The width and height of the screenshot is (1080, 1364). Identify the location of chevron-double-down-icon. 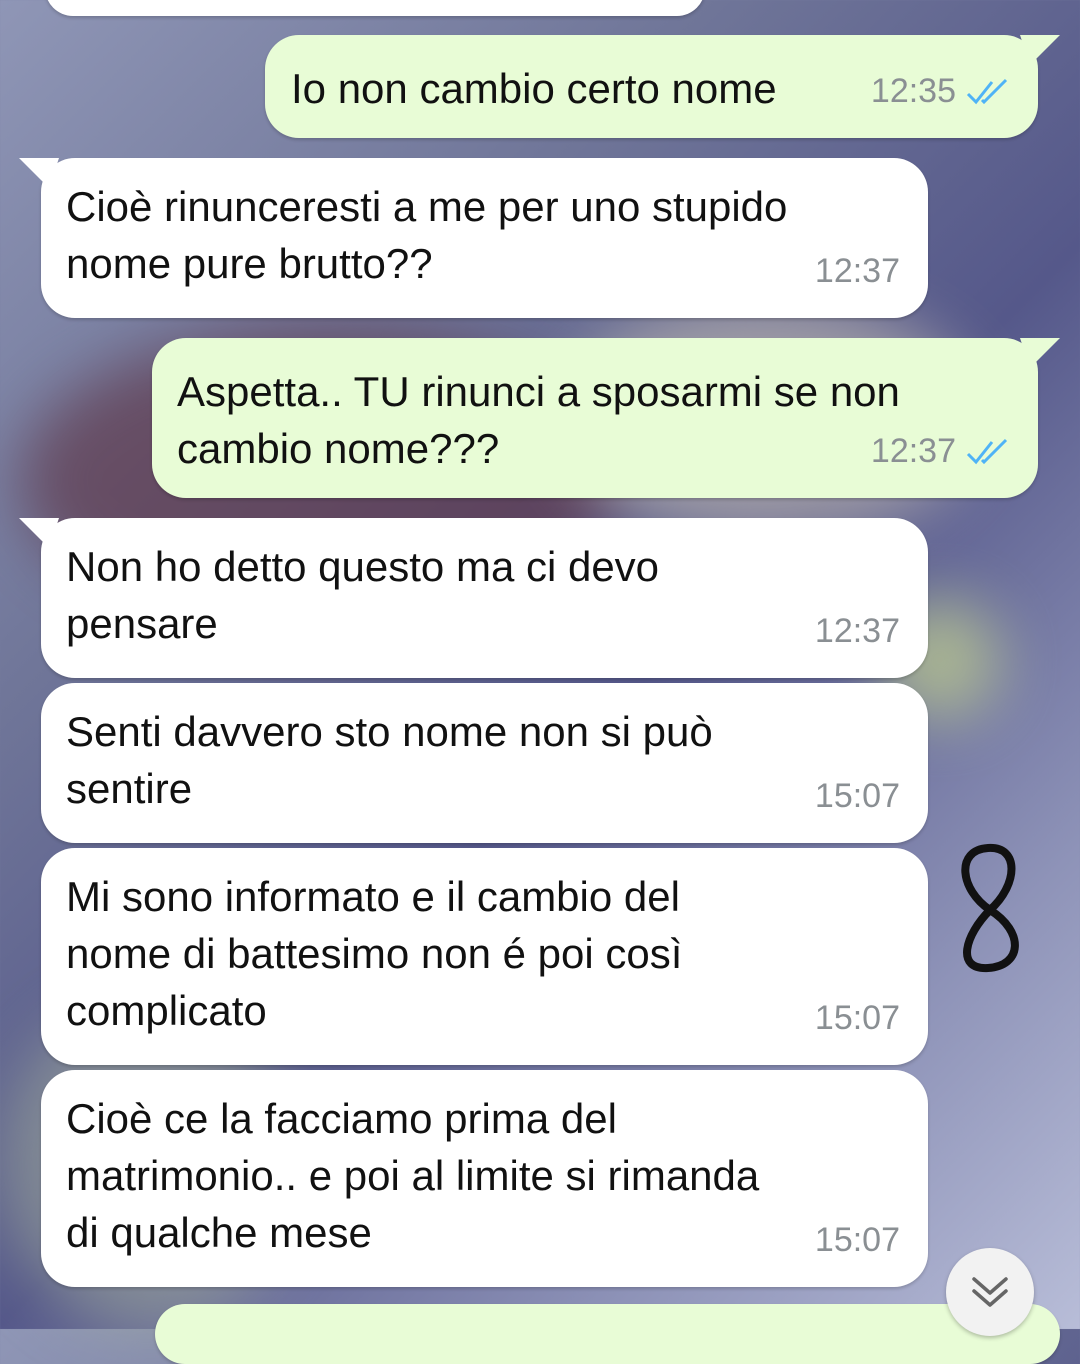
(990, 1292).